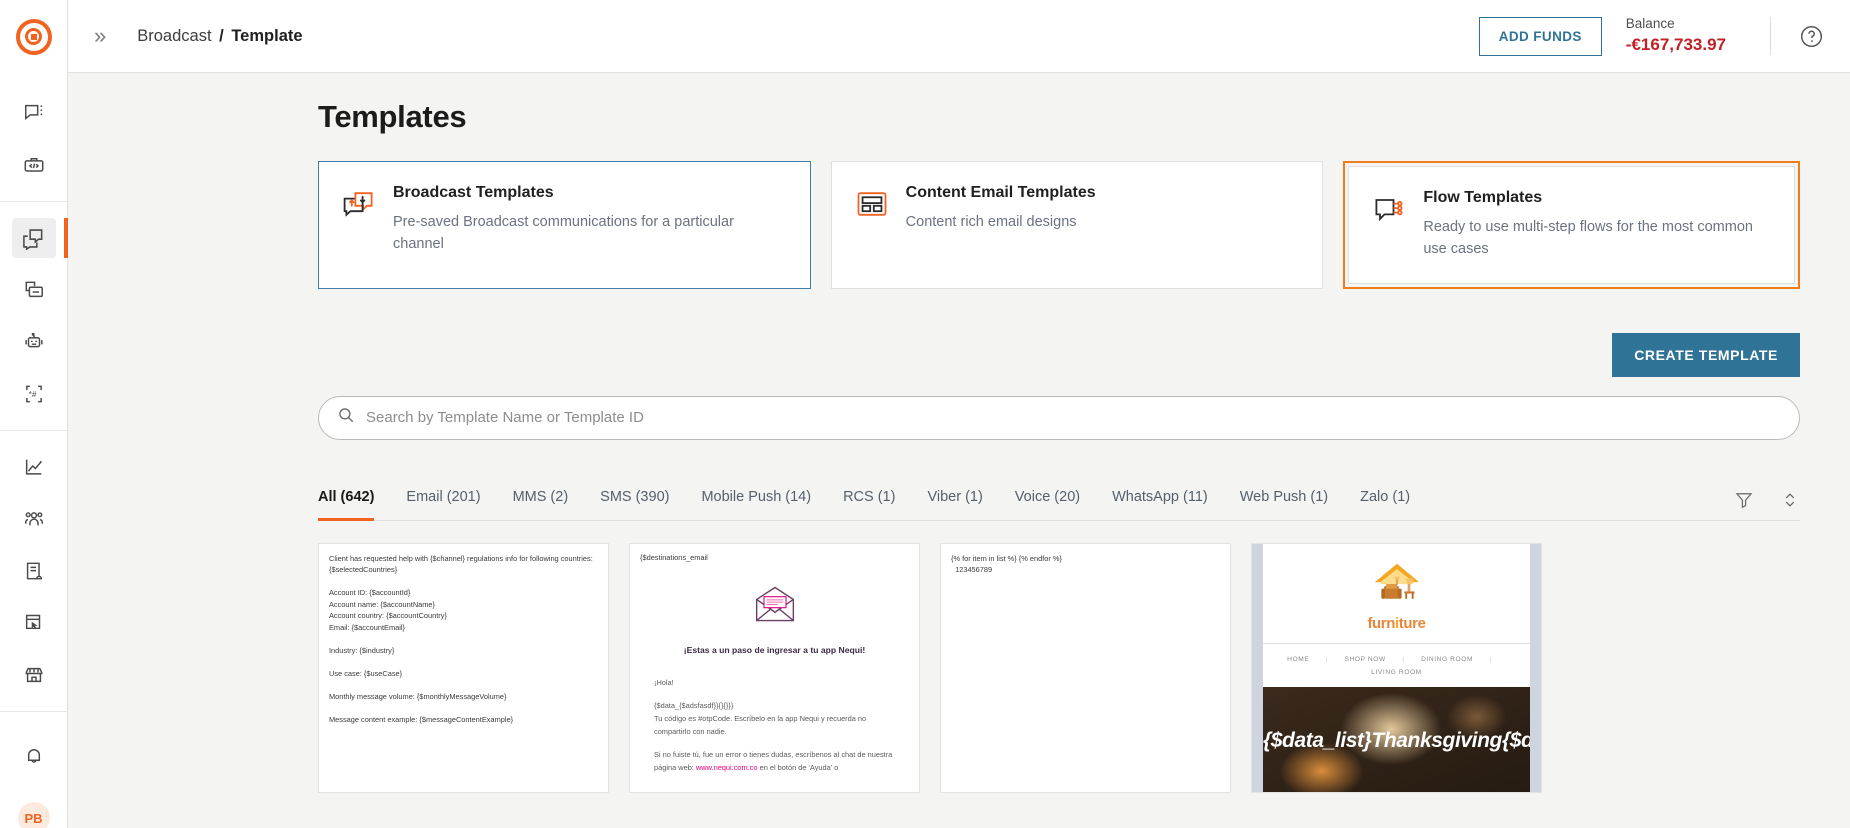 The image size is (1850, 828). I want to click on add-funds-button: ADD FUNDS, so click(1540, 36).